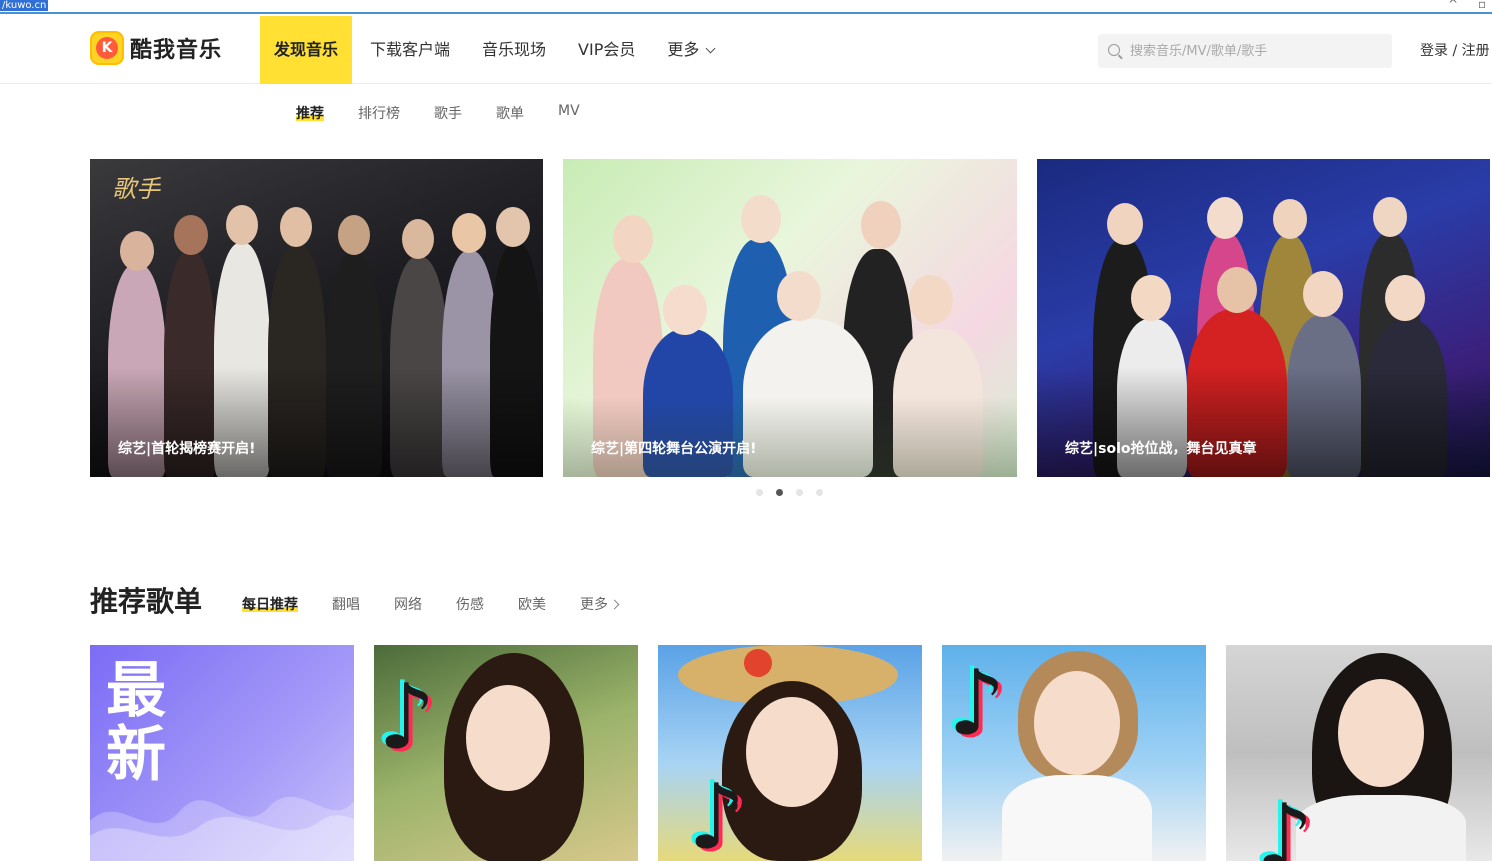  I want to click on window-control-icon: ▫, so click(1482, 5).